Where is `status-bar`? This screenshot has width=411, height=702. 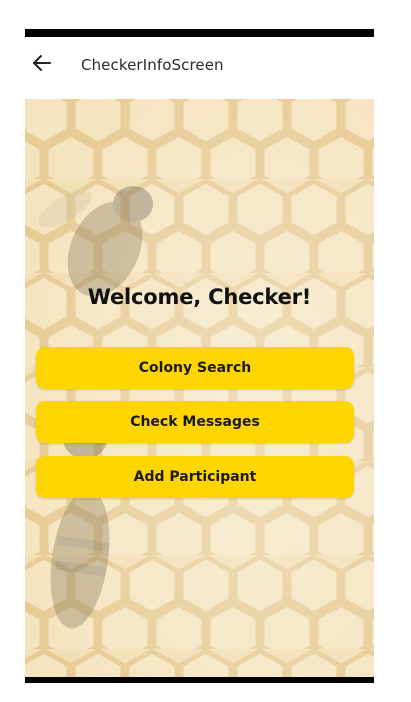
status-bar is located at coordinates (199, 33).